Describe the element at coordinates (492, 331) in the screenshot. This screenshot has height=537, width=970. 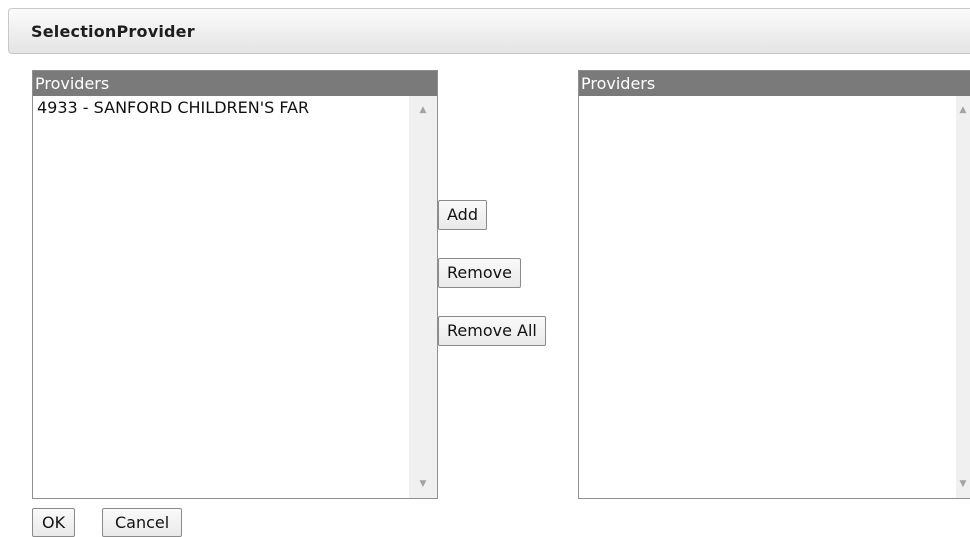
I see `remove-all-button: Remove All` at that location.